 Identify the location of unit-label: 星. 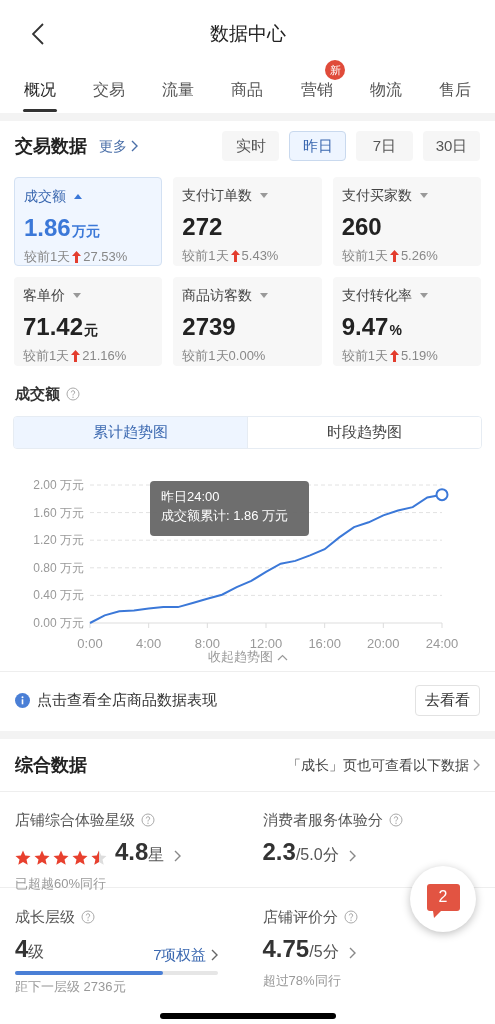
(156, 855).